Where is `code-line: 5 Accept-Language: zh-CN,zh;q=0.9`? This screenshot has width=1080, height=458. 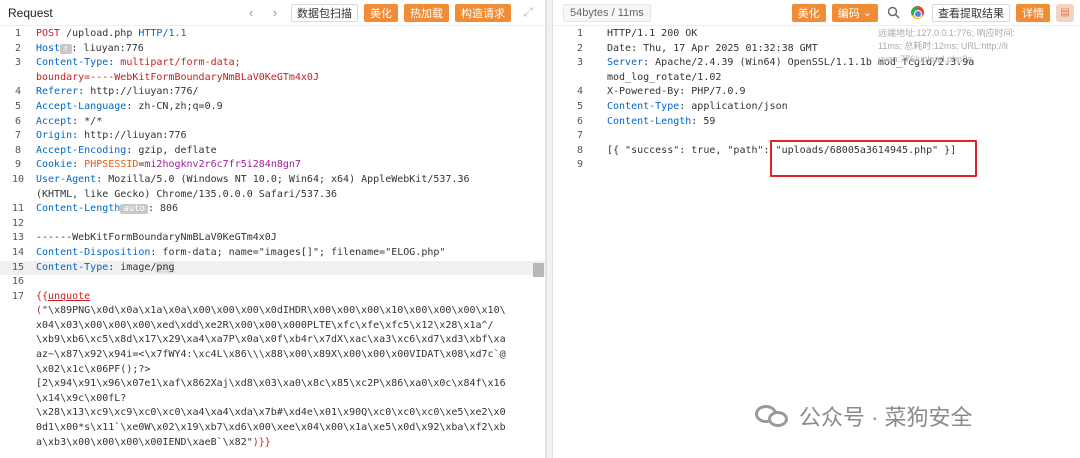
code-line: 5 Accept-Language: zh-CN,zh;q=0.9 is located at coordinates (272, 107).